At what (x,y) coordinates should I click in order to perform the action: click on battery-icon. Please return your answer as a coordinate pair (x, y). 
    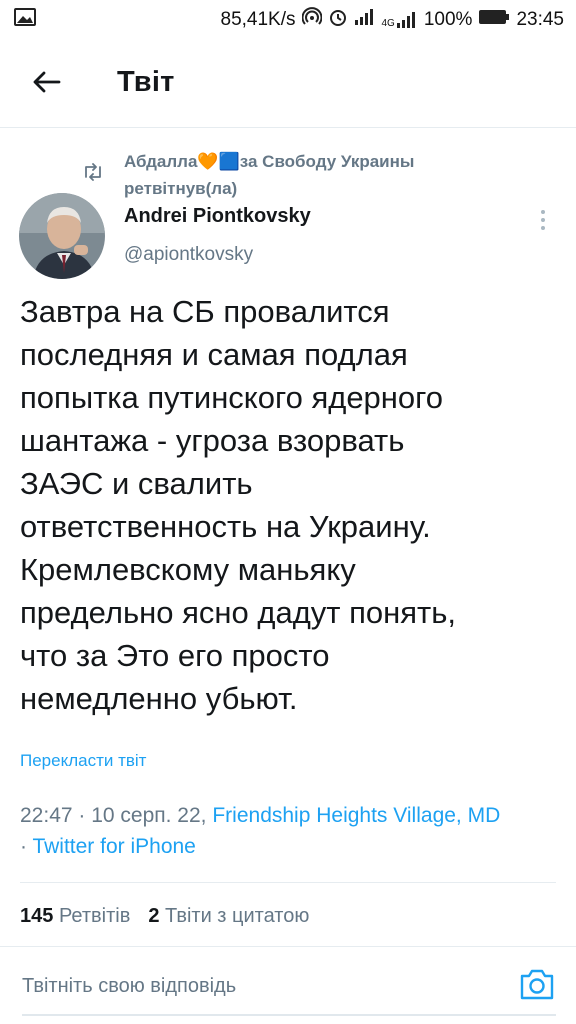
    Looking at the image, I should click on (494, 20).